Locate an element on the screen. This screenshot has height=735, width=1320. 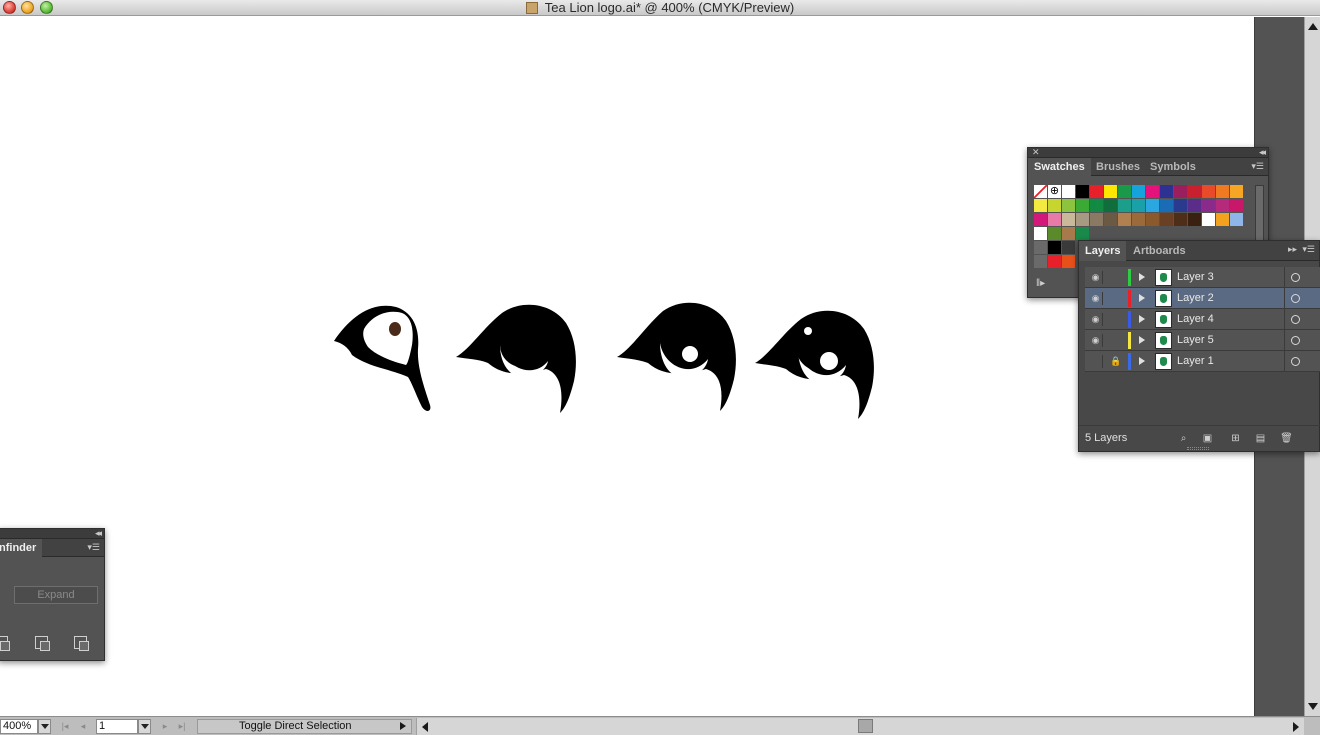
next-artboard-icon: ▸ is located at coordinates (165, 726).